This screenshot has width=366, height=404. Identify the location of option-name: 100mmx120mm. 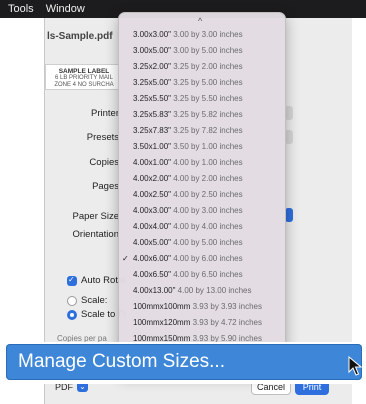
(162, 322).